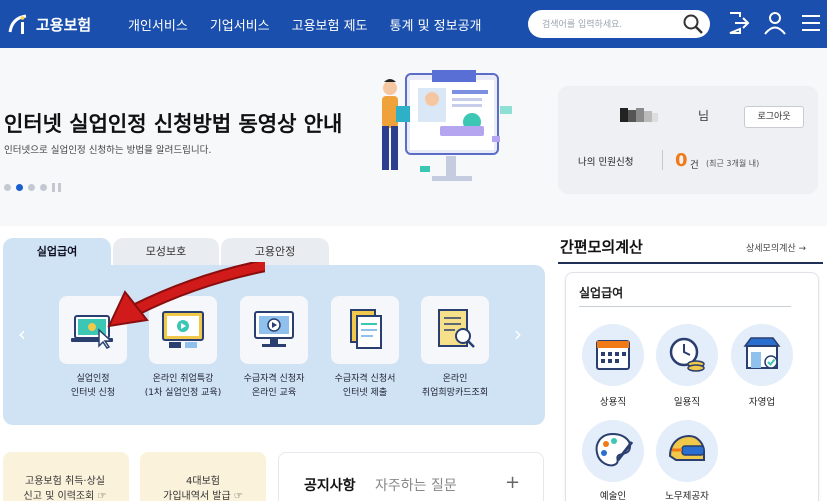  I want to click on calc-label-self-employed: 자영업, so click(762, 401).